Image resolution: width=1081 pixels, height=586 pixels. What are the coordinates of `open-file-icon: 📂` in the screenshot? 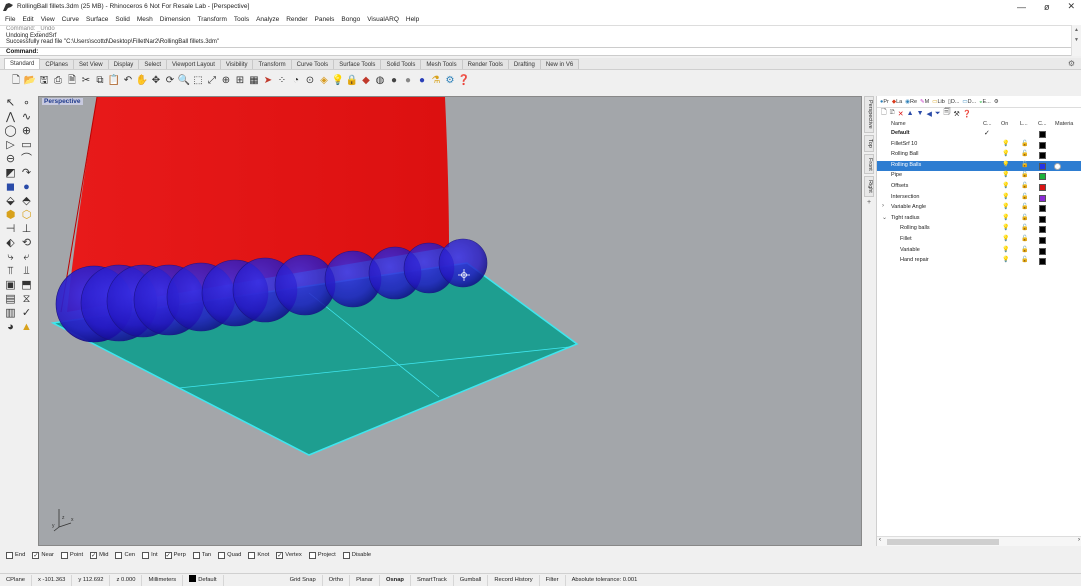 It's located at (30, 81).